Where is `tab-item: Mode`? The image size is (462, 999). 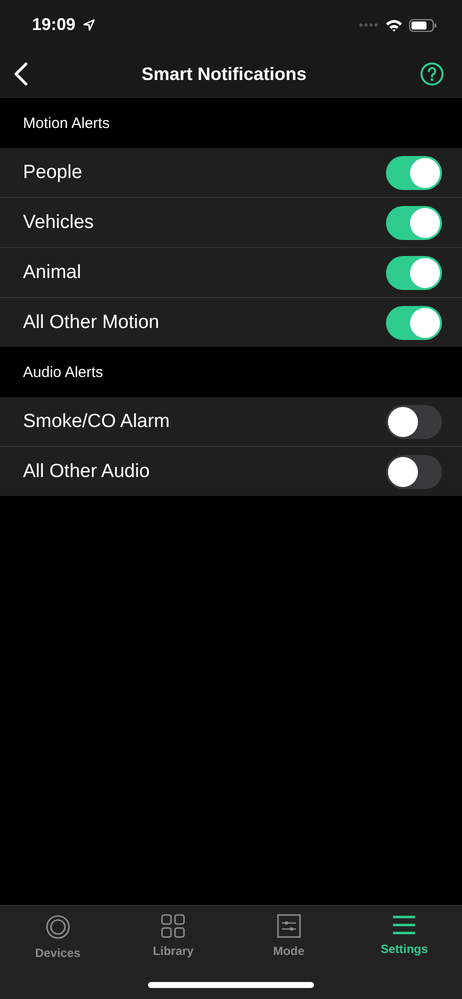
tab-item: Mode is located at coordinates (288, 937).